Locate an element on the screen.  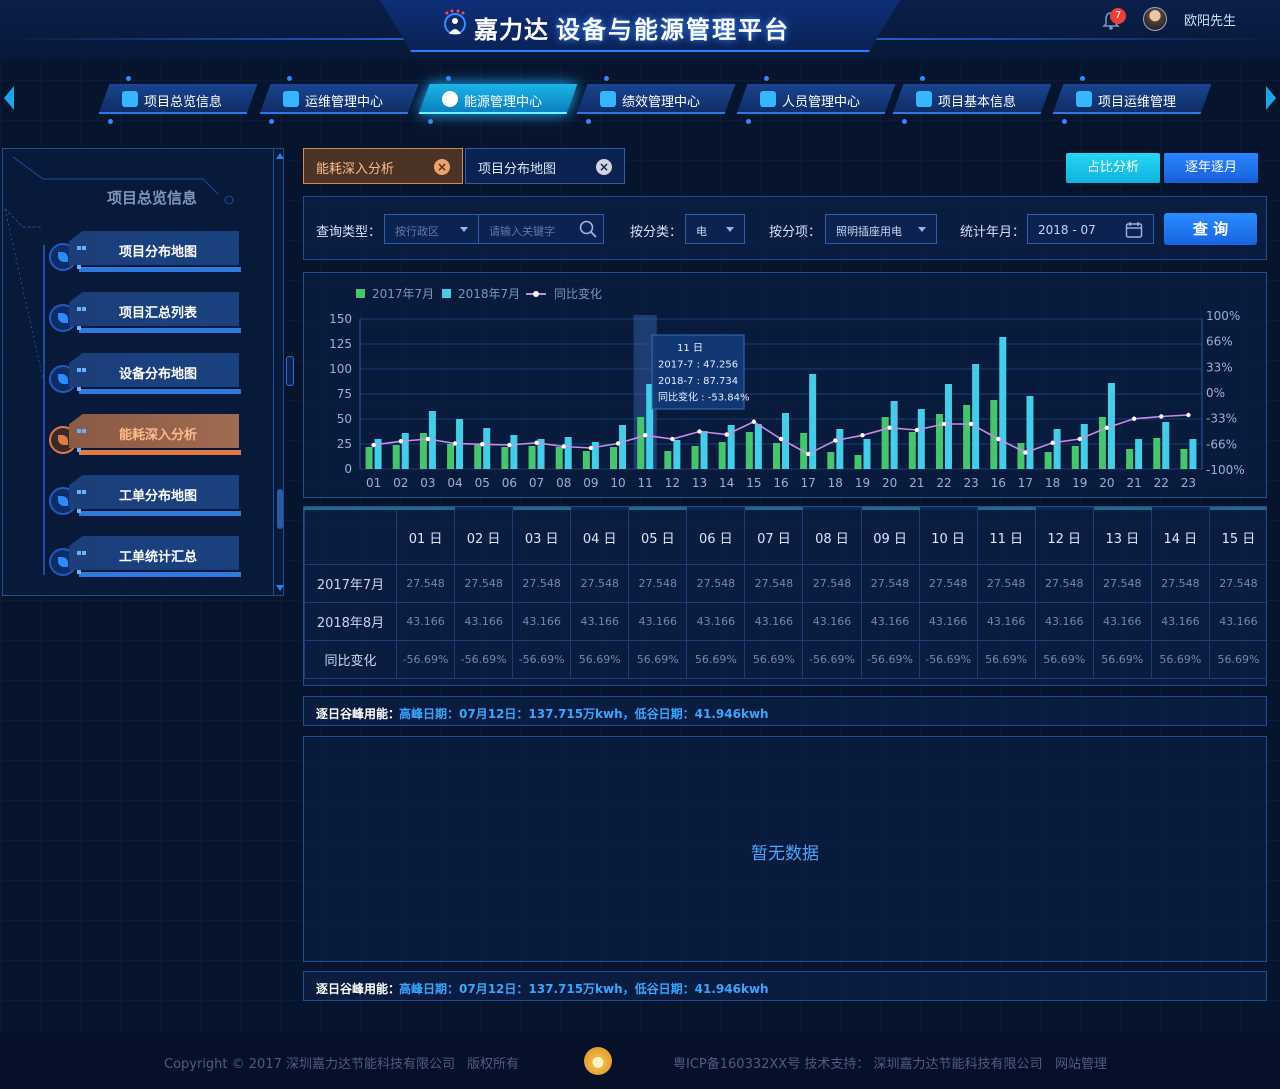
x-tick-label: 05 is located at coordinates (482, 483).